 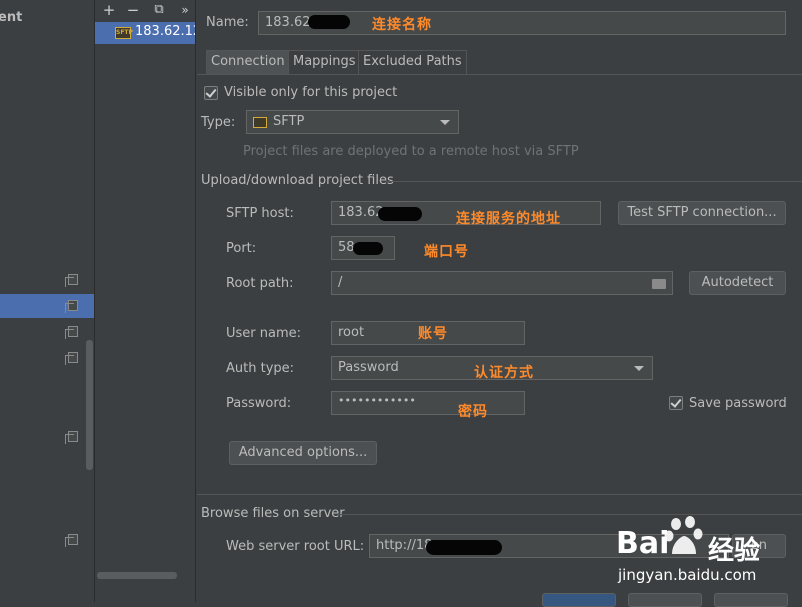 I want to click on visible-only-label: Visible only for this project, so click(x=311, y=92).